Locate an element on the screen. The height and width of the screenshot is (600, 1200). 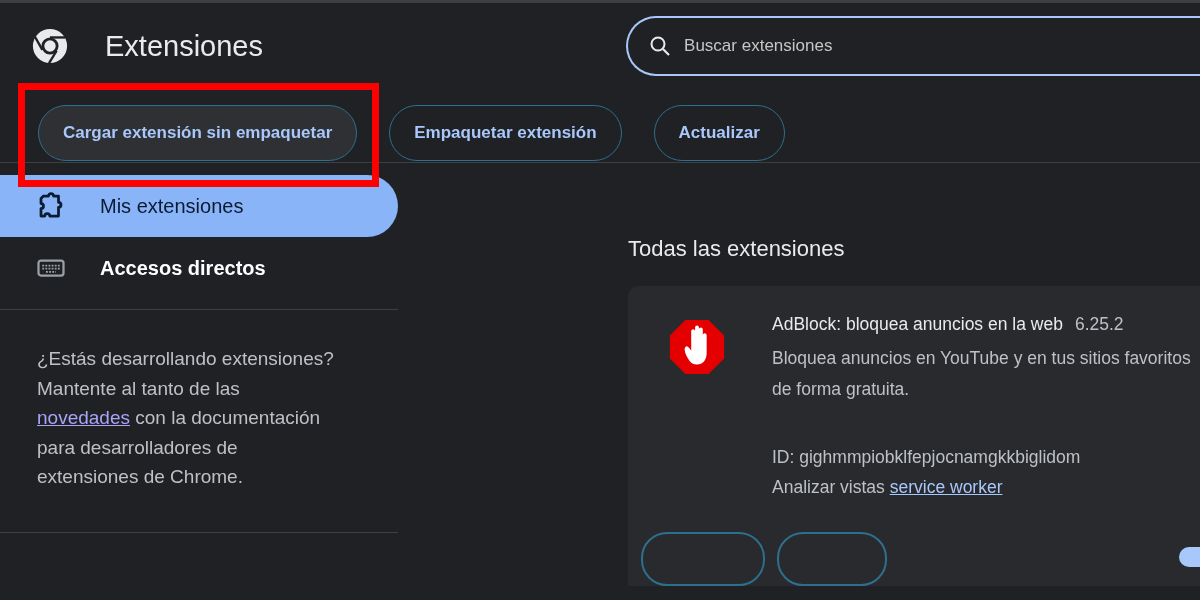
extension-description: Bloquea anuncios en YouTube y en tus sitios favoritos de forma gratuita. is located at coordinates (982, 374).